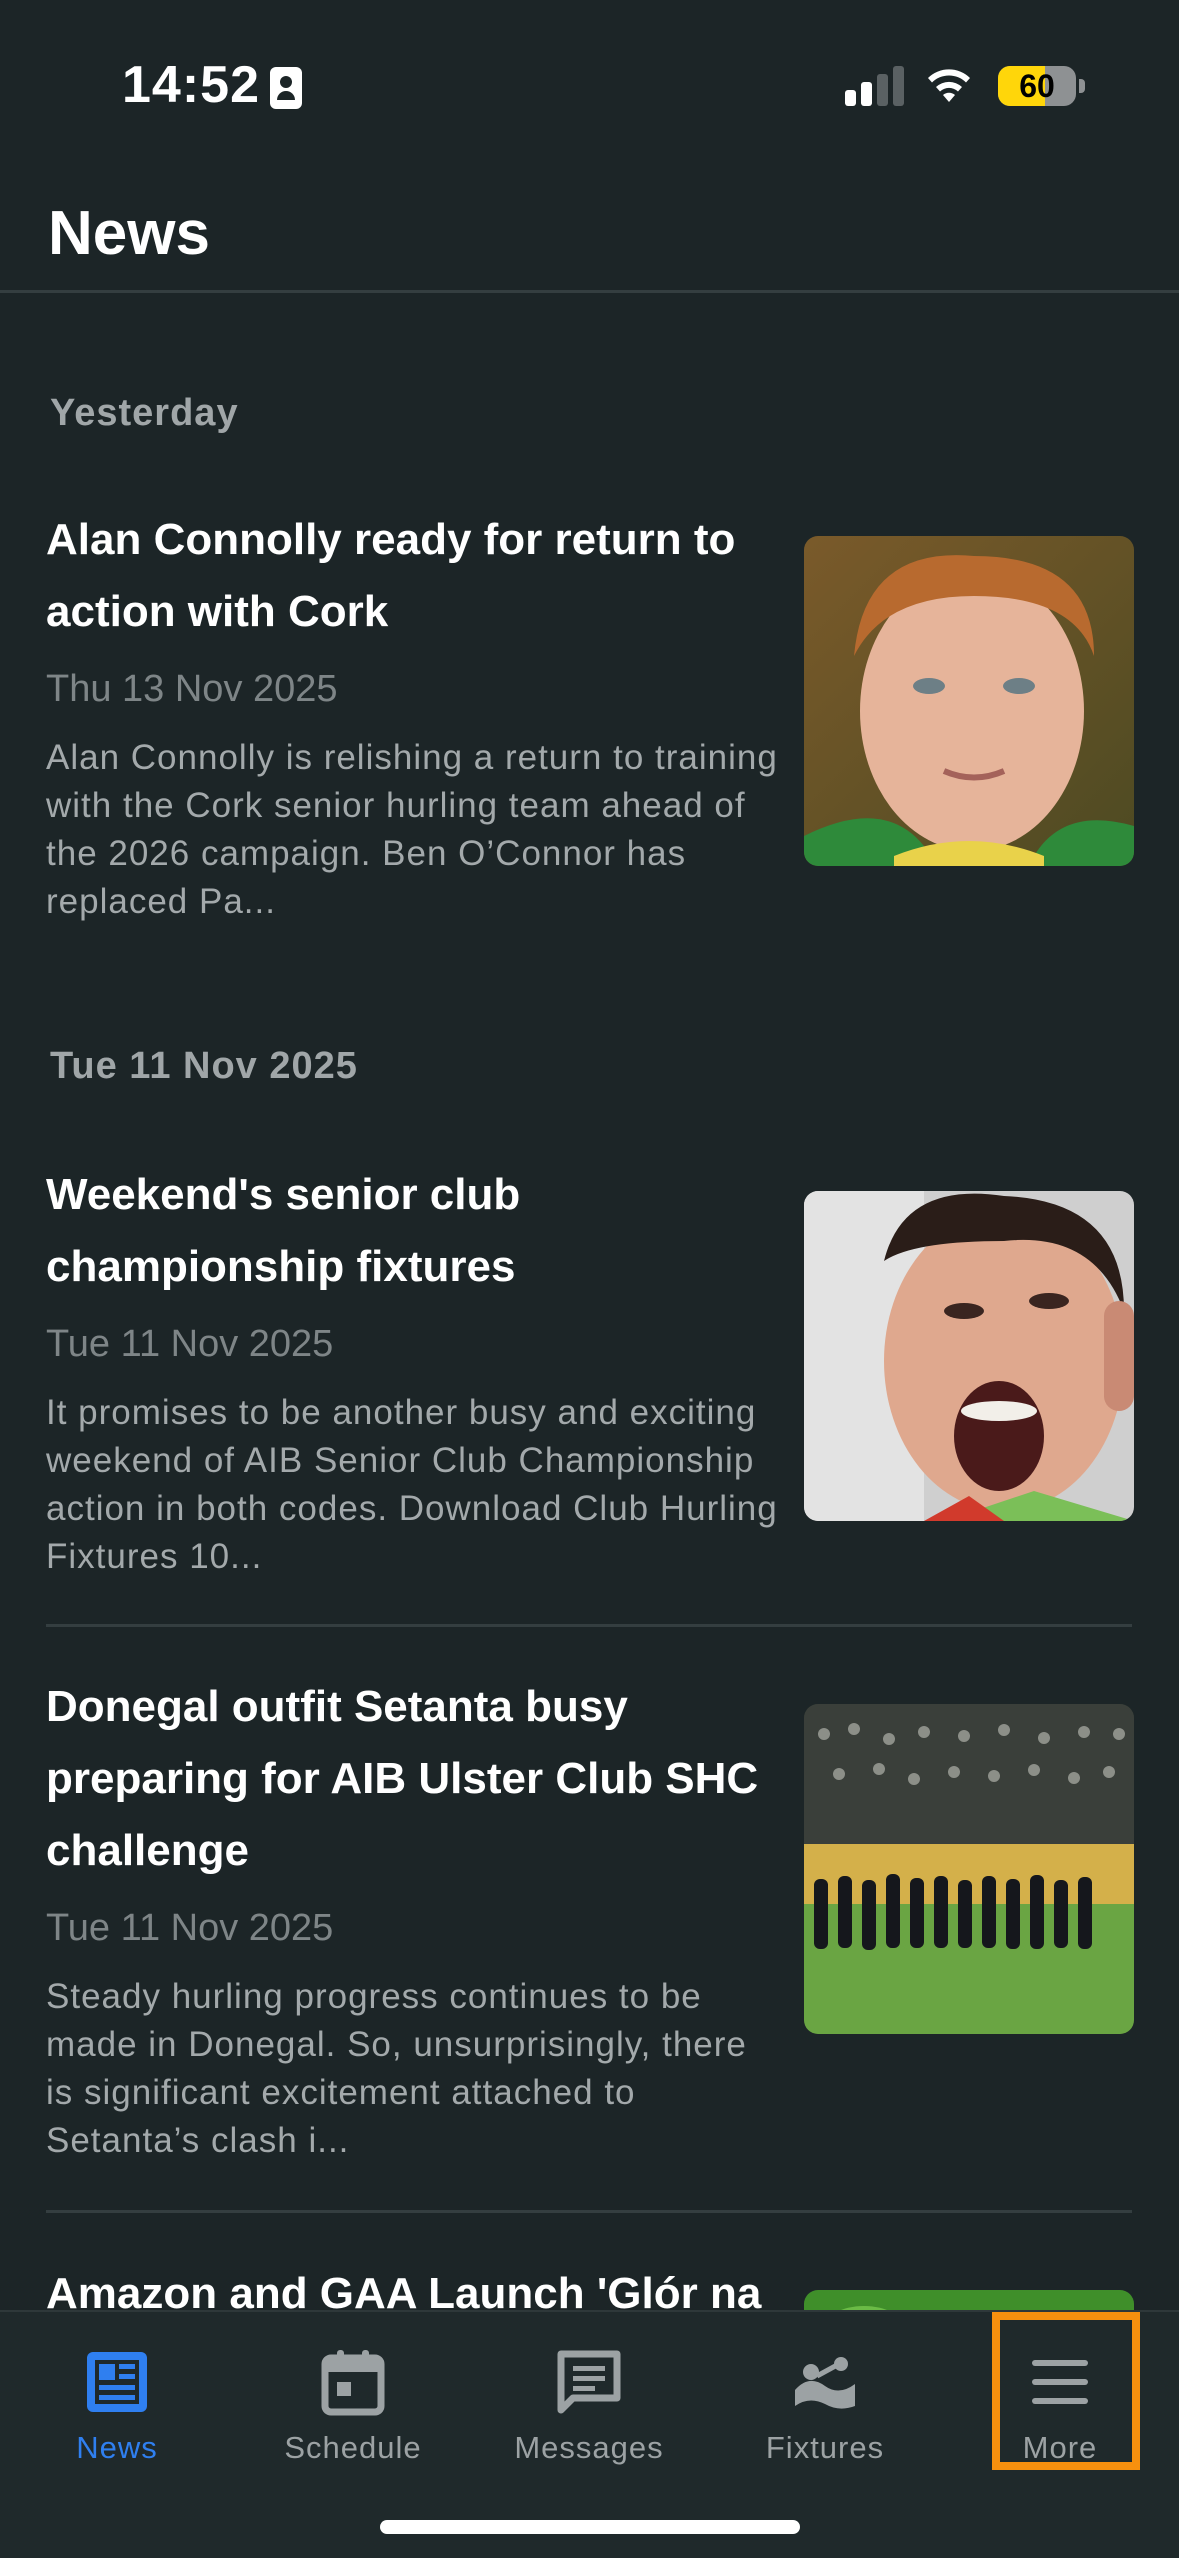 The width and height of the screenshot is (1179, 2558). What do you see at coordinates (353, 2447) in the screenshot?
I see `tab-label: Schedule` at bounding box center [353, 2447].